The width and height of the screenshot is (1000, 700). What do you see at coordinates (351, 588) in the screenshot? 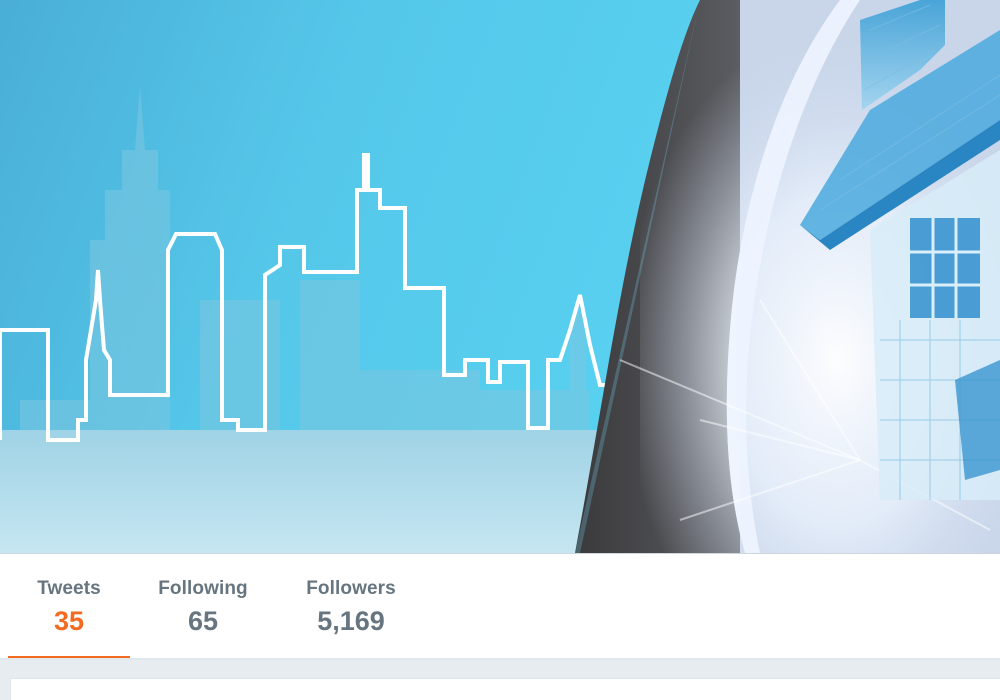
I see `followers-label: Followers` at bounding box center [351, 588].